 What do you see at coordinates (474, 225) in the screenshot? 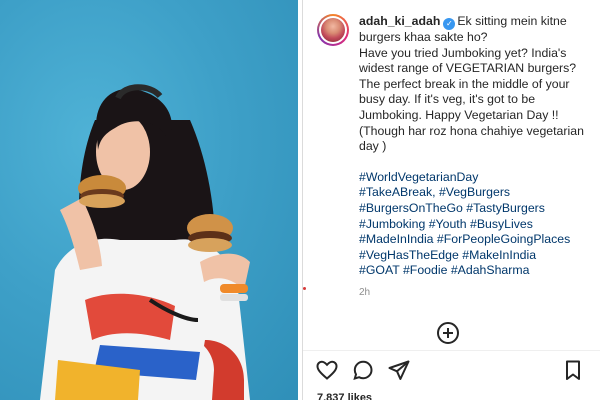
I see `hashtag: #Jumboking #Youth #BusyLives` at bounding box center [474, 225].